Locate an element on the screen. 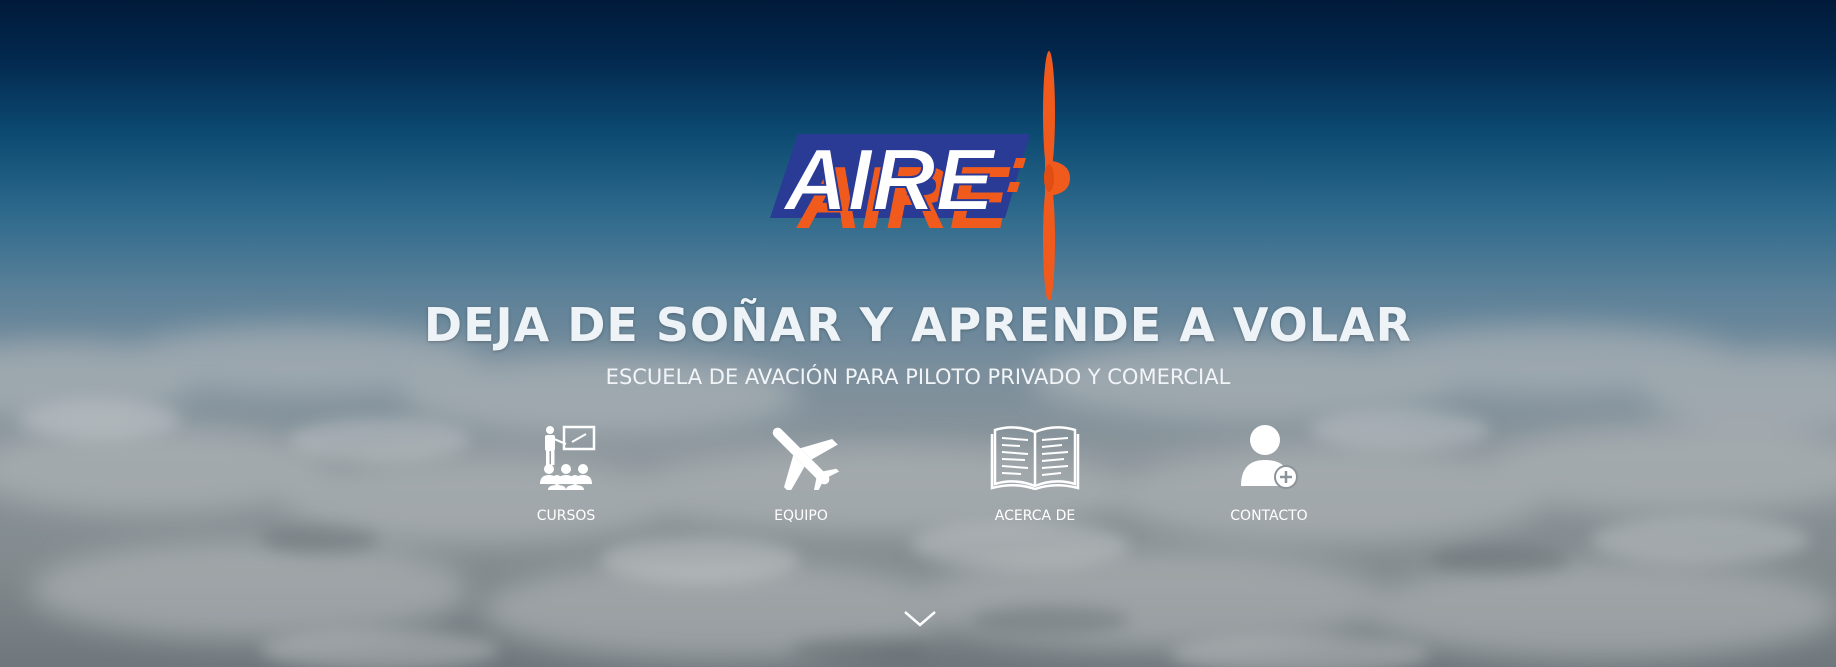 This screenshot has height=667, width=1836. nav-label-contacto: CONTACTO is located at coordinates (1269, 516).